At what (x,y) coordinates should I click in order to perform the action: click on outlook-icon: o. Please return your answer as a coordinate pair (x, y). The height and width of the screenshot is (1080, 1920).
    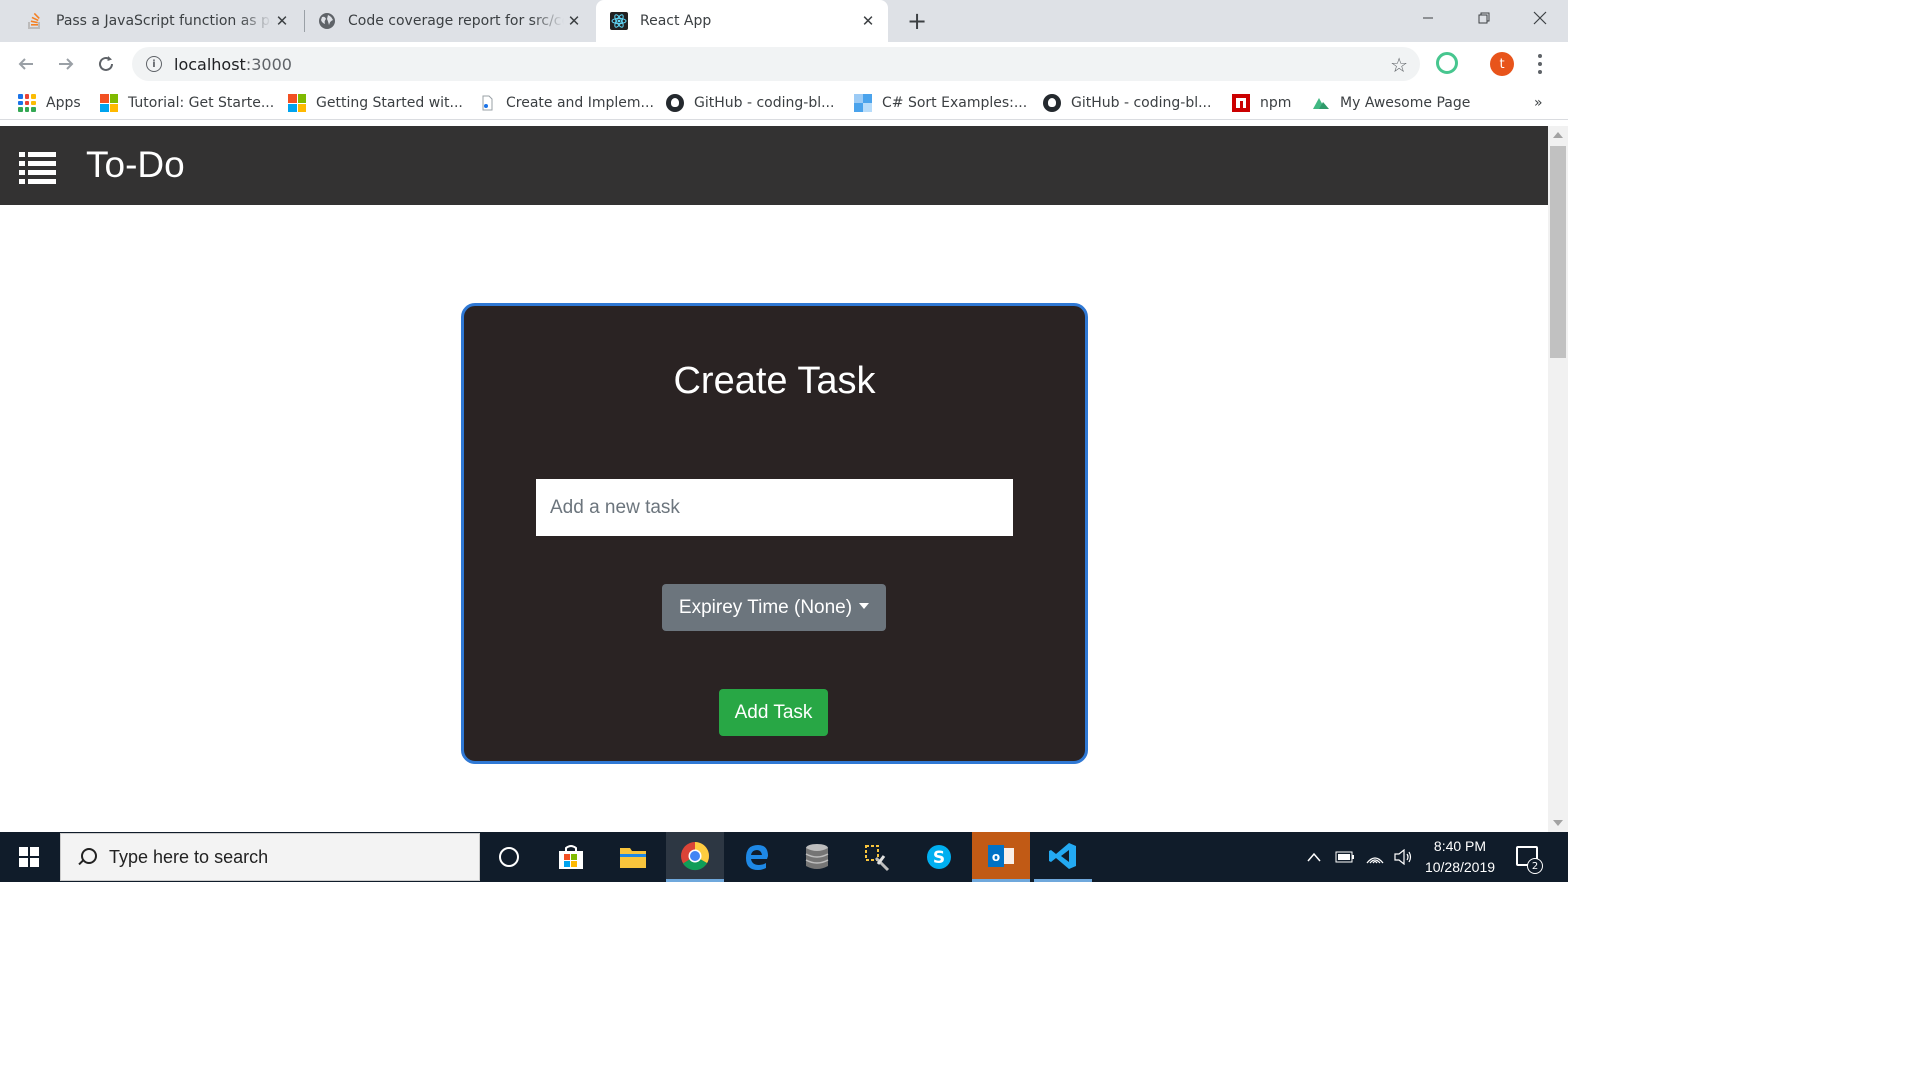
    Looking at the image, I should click on (1001, 855).